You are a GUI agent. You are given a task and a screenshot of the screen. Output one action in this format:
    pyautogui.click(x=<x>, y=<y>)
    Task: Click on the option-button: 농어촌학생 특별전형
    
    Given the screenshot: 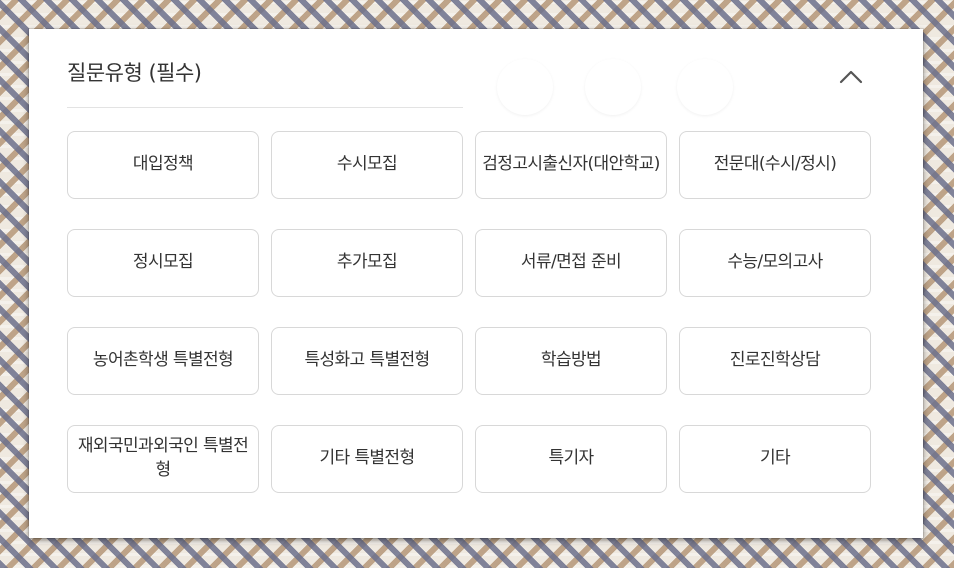 What is the action you would take?
    pyautogui.click(x=163, y=361)
    